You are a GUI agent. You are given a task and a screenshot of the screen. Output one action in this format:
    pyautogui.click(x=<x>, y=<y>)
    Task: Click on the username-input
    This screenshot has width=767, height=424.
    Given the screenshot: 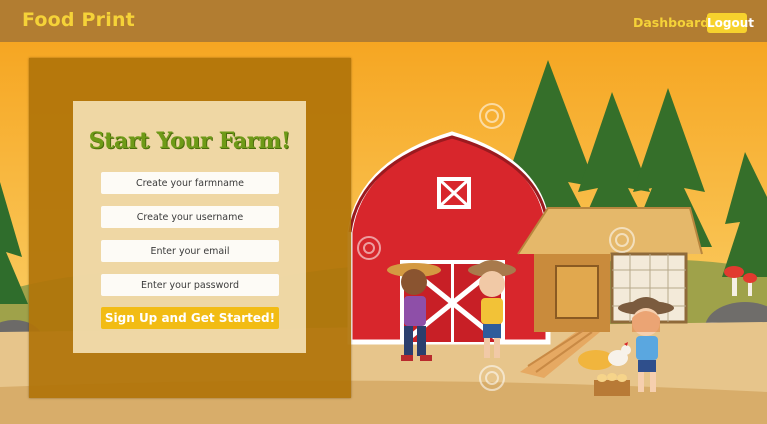 What is the action you would take?
    pyautogui.click(x=190, y=217)
    